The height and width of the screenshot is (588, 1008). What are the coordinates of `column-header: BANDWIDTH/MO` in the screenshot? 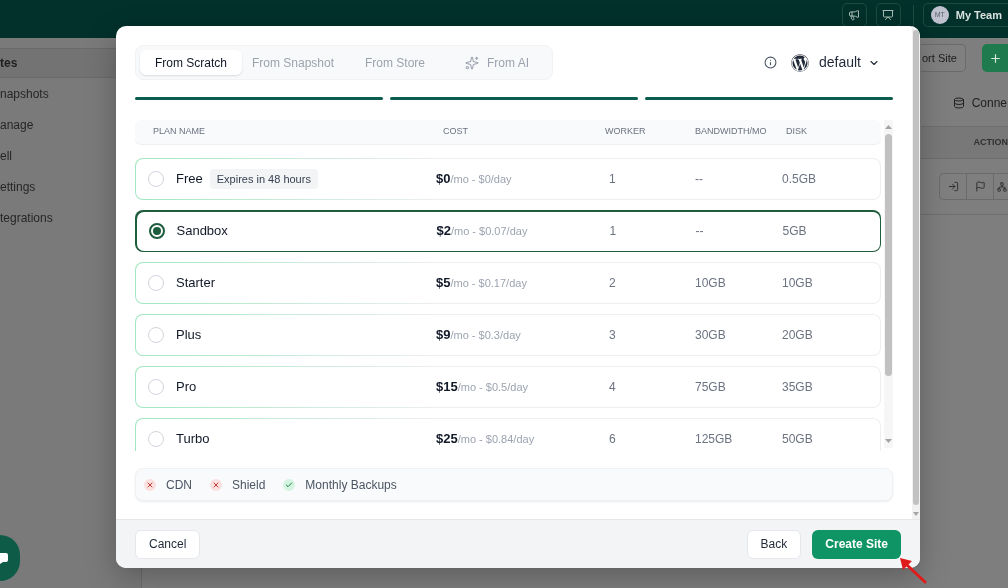 It's located at (731, 132).